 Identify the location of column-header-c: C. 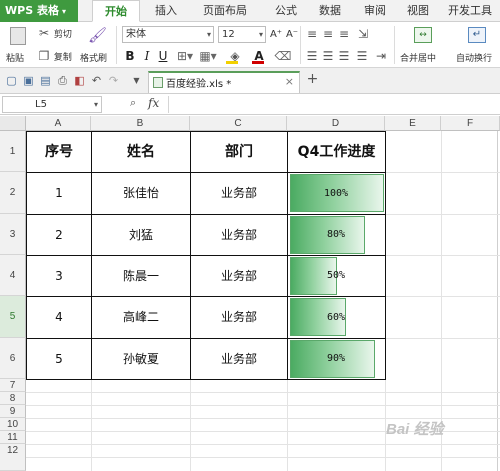
(238, 123).